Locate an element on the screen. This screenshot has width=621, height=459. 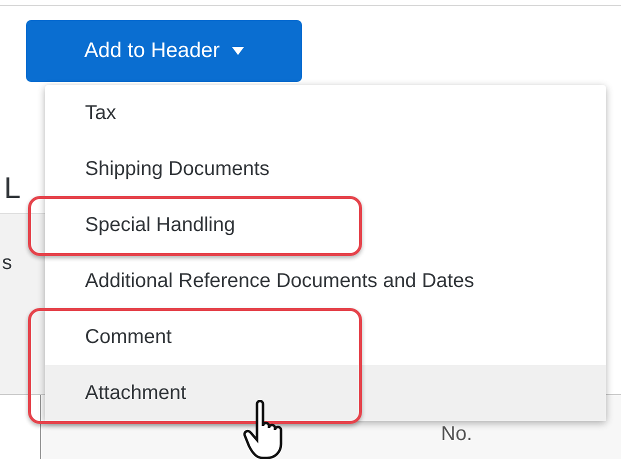
menu-item: Tax is located at coordinates (325, 113).